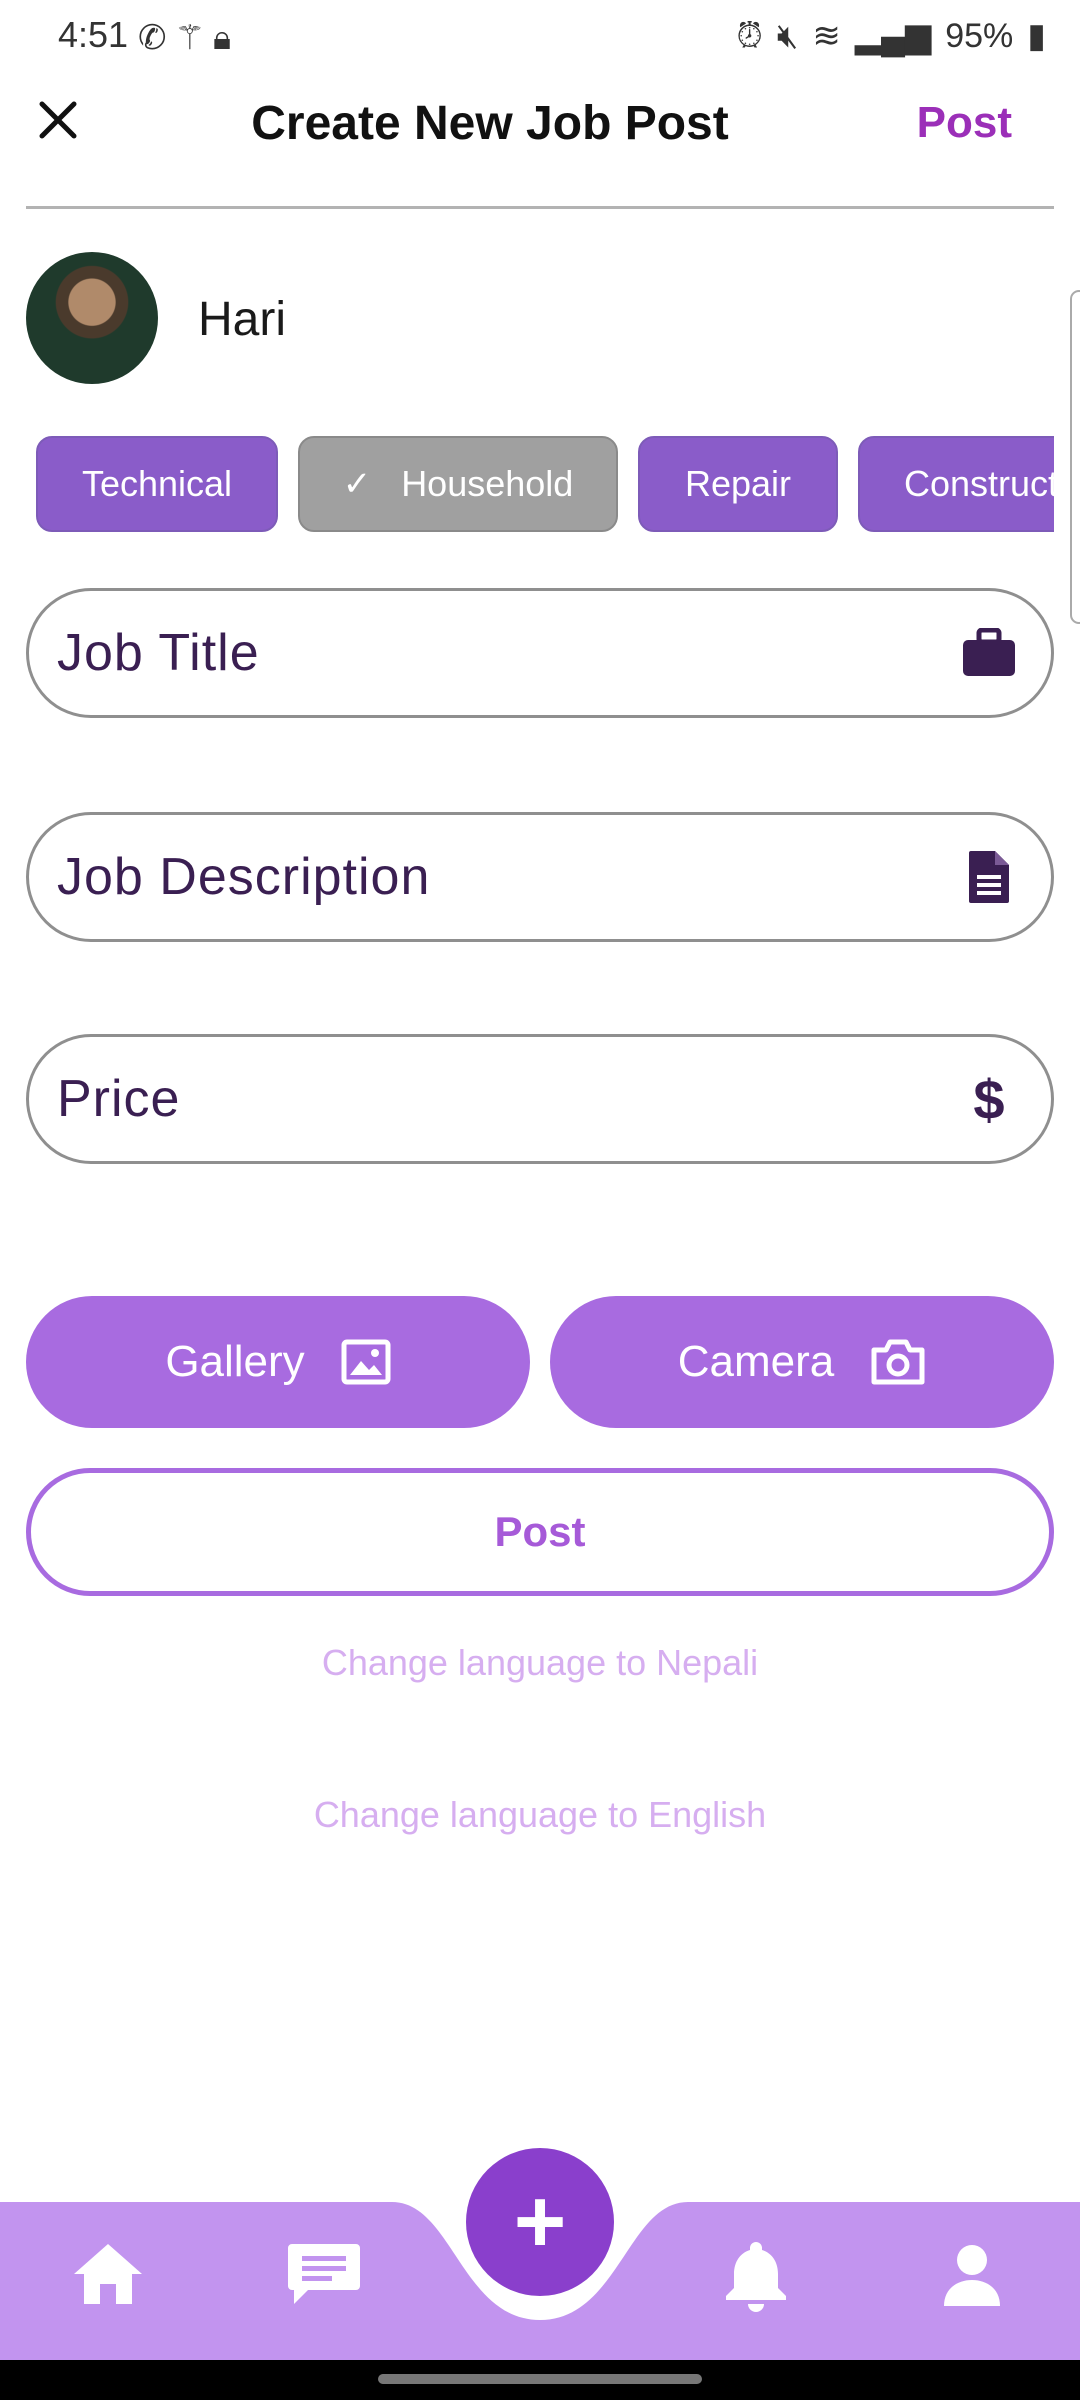  I want to click on price-field: Price $, so click(540, 1099).